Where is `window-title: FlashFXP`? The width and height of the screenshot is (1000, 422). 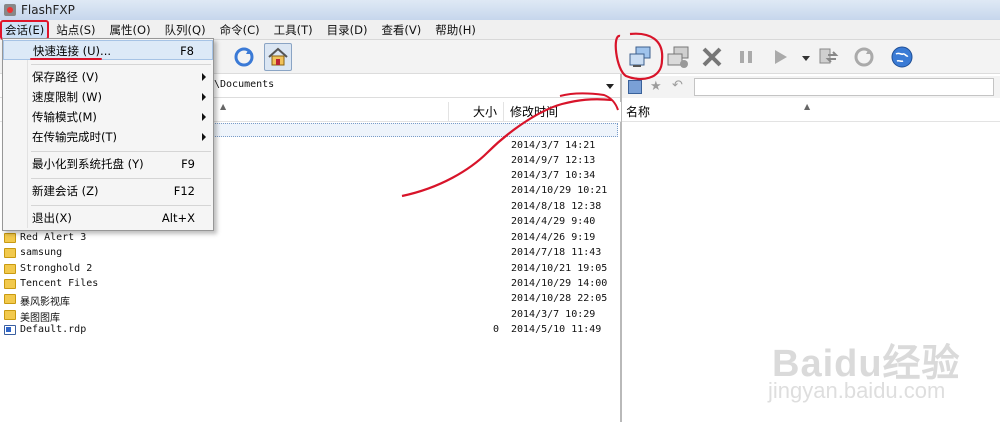 window-title: FlashFXP is located at coordinates (48, 10).